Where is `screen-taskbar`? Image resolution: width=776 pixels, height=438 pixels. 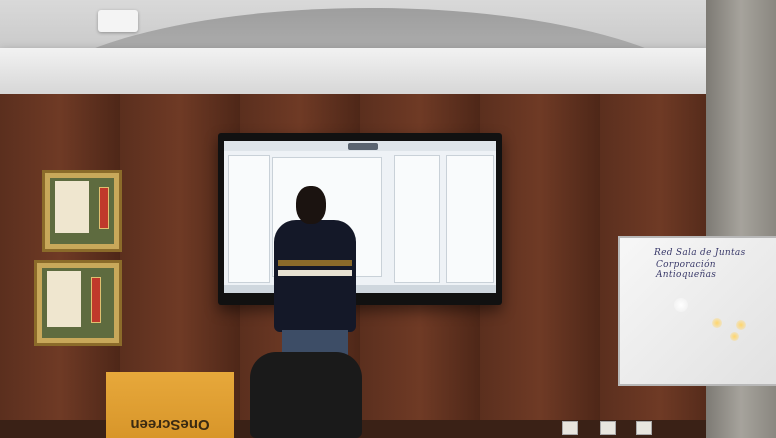
screen-taskbar is located at coordinates (360, 289).